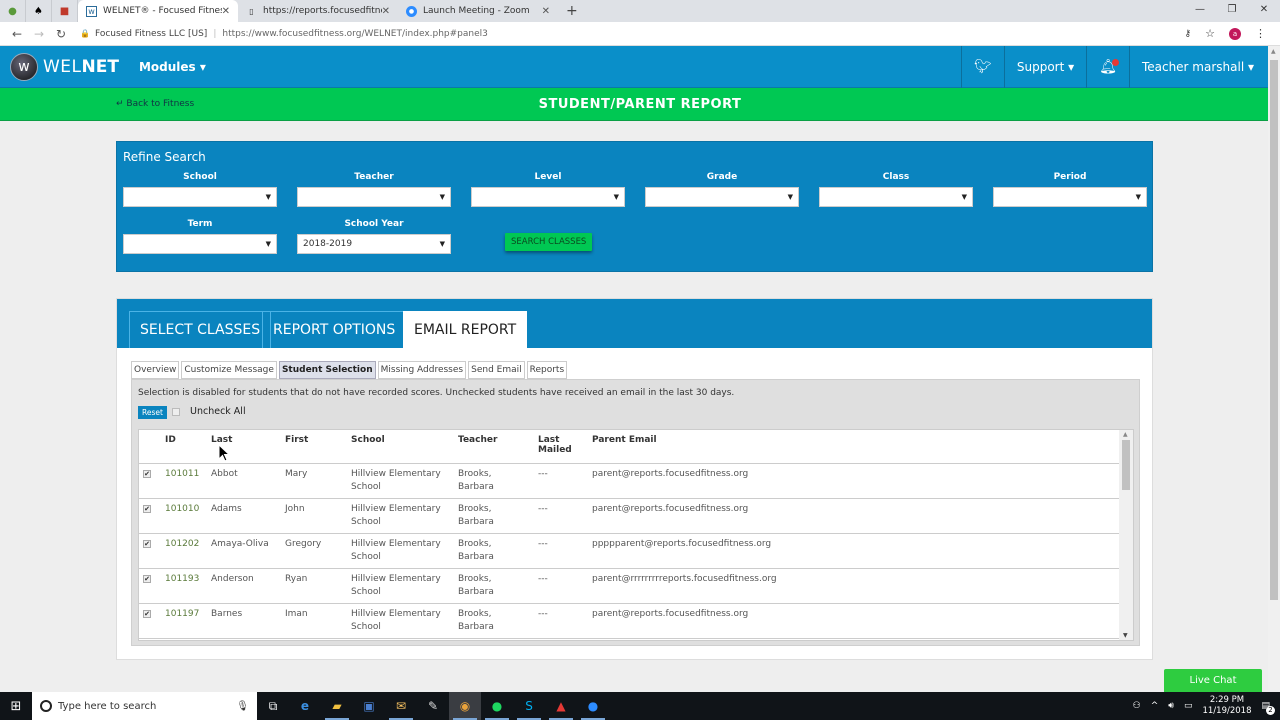 The image size is (1280, 720). Describe the element at coordinates (1226, 706) in the screenshot. I see `system-clock: 2:29 PM 11/19/2018` at that location.